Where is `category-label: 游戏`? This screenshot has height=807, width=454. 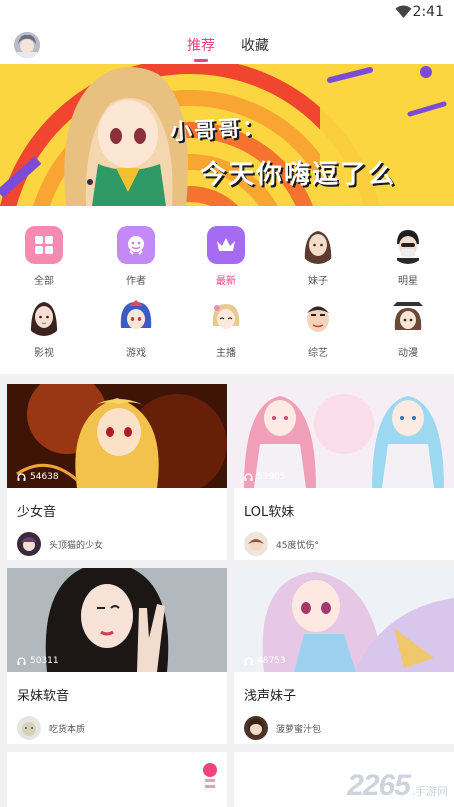
category-label: 游戏 is located at coordinates (136, 353).